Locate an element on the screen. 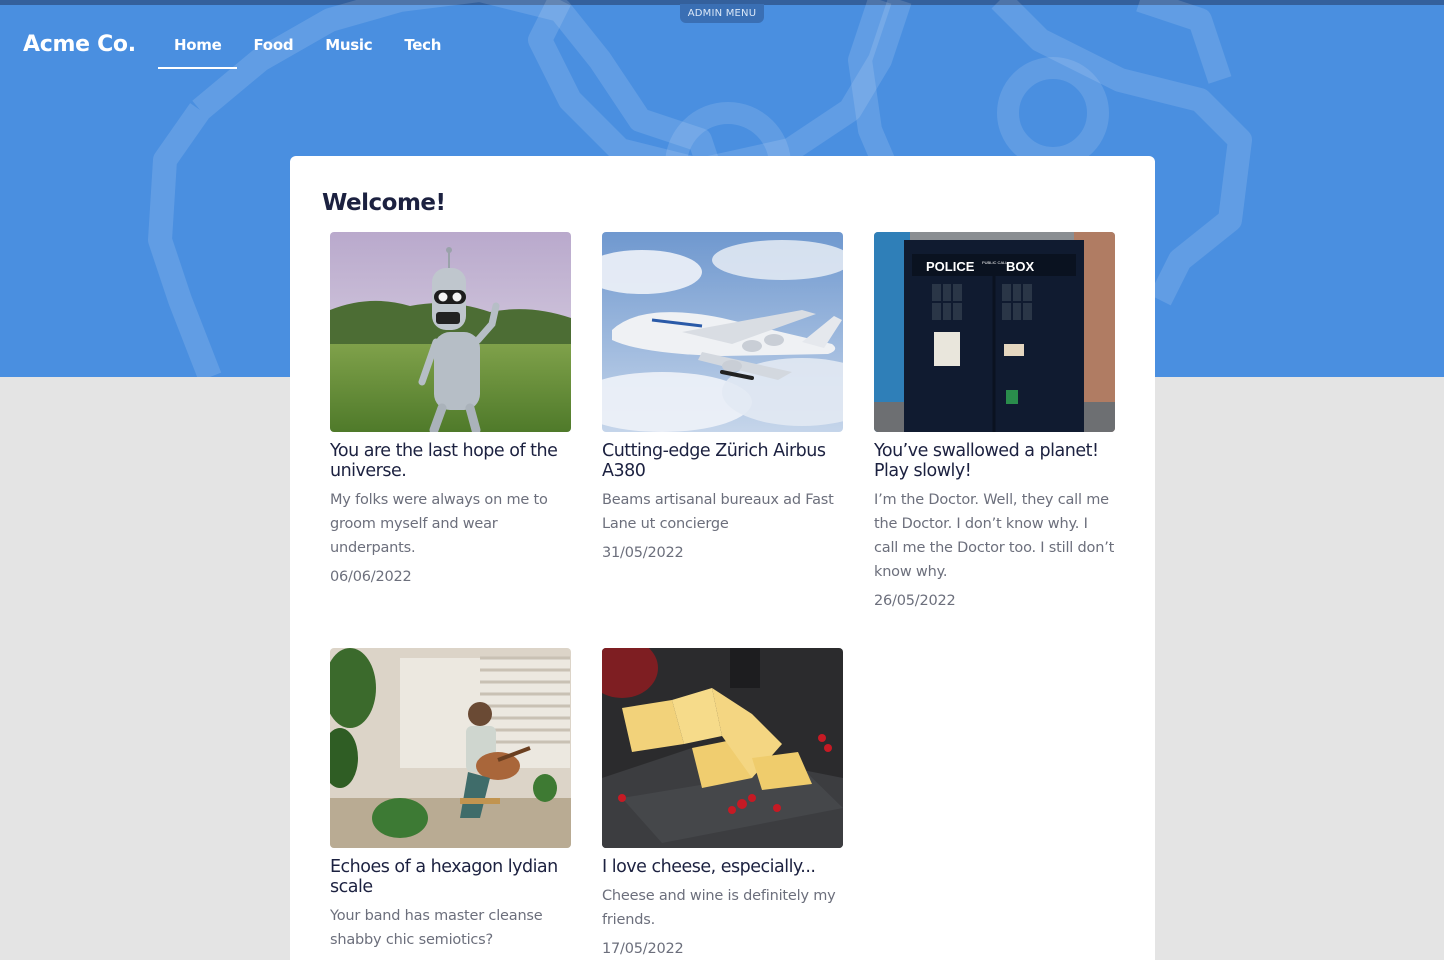 This screenshot has height=960, width=1444. card-date: 06/06/2022 is located at coordinates (371, 577).